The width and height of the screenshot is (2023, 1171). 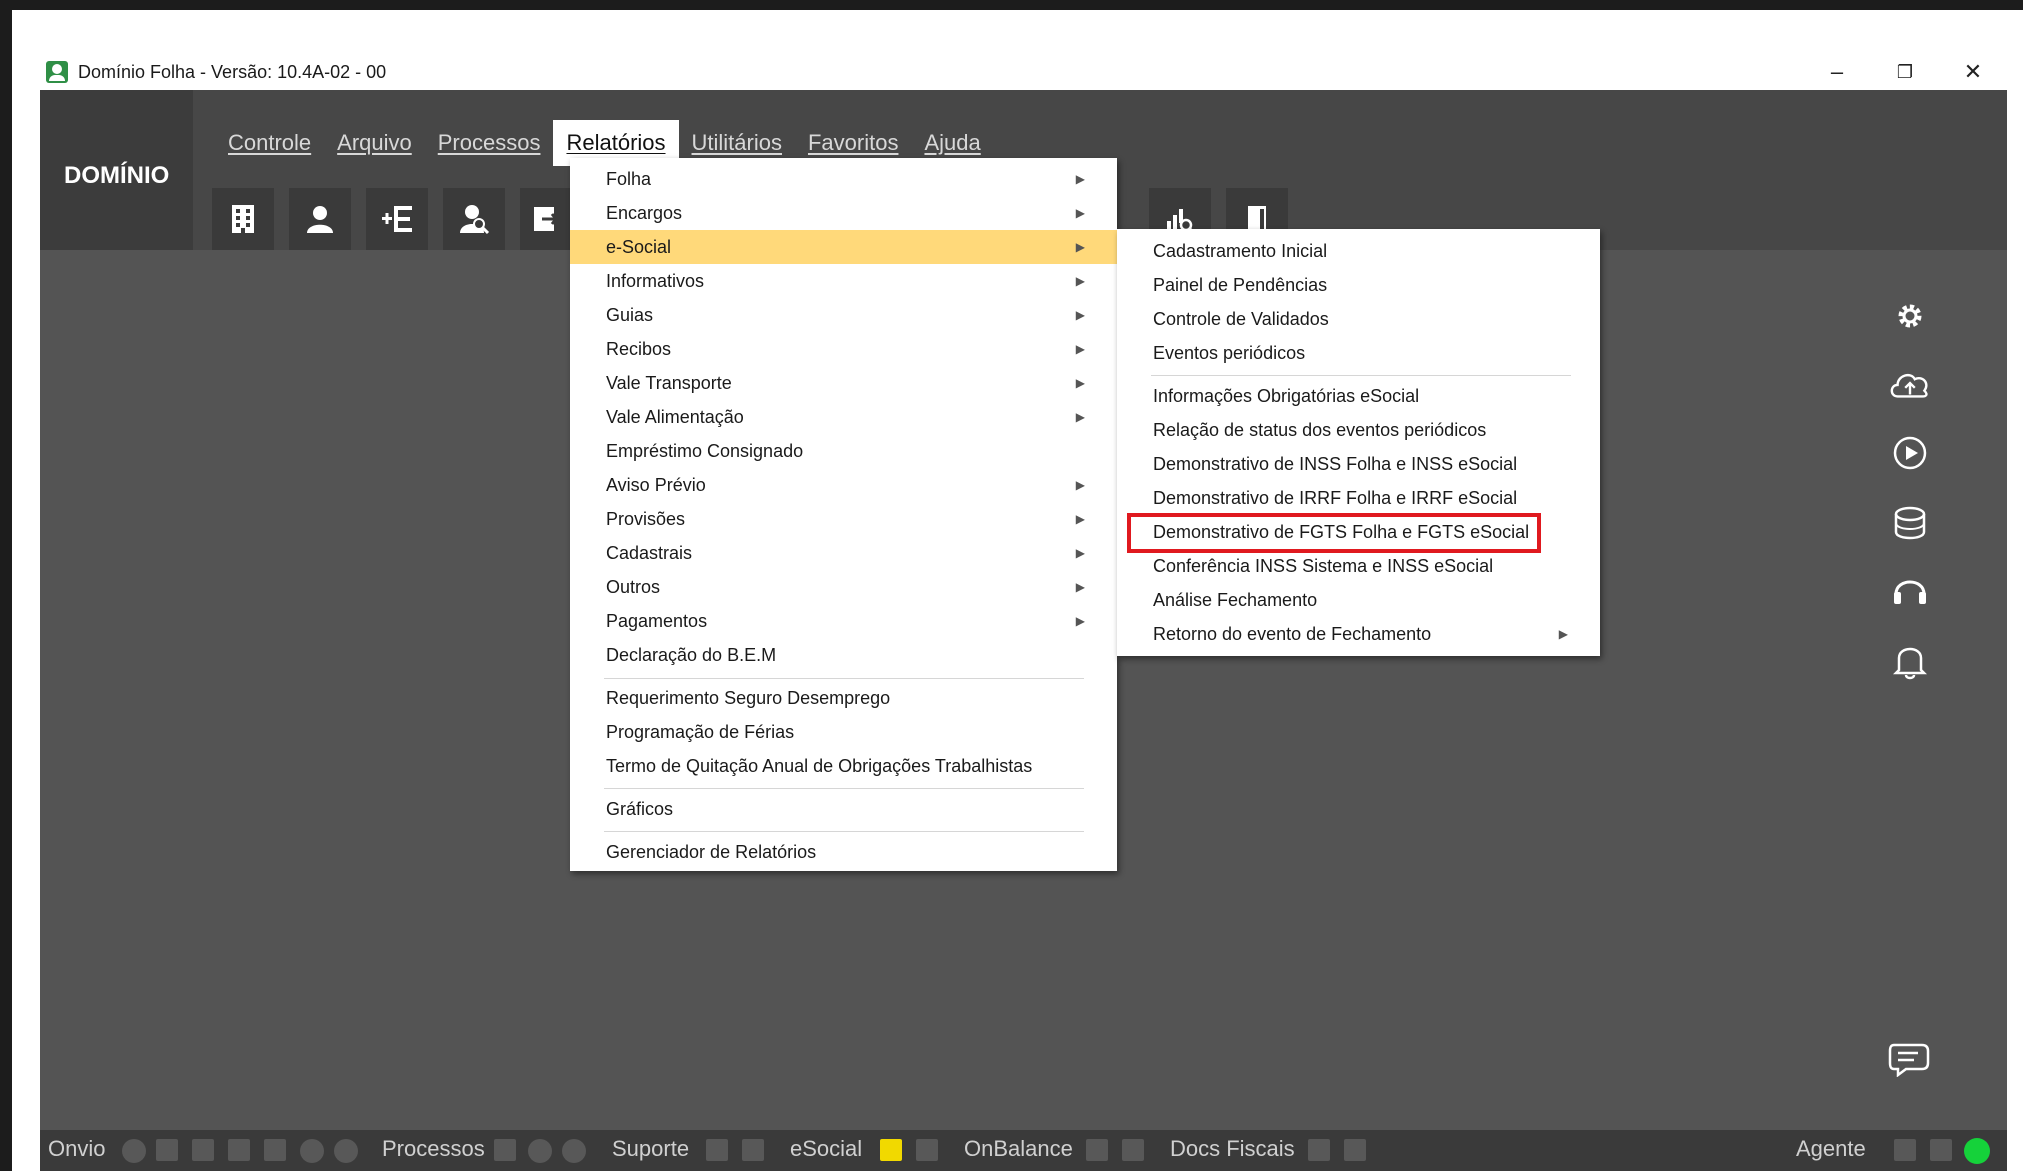 What do you see at coordinates (546, 219) in the screenshot?
I see `toolbar-export-button` at bounding box center [546, 219].